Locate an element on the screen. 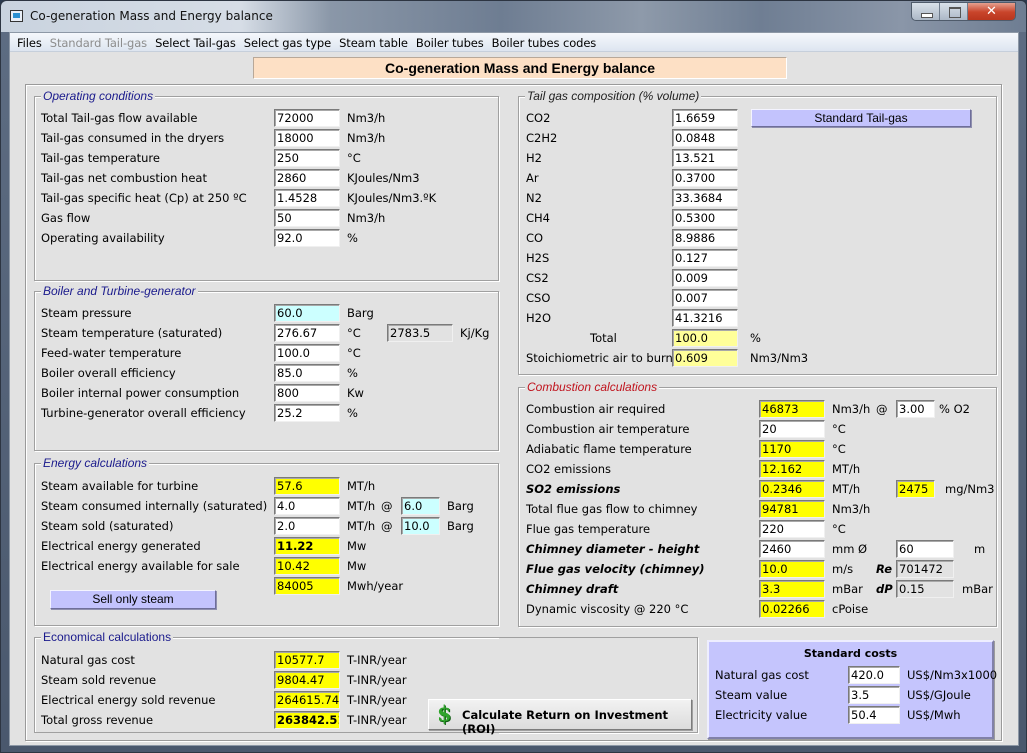  chimney-diameter-input: 2460 is located at coordinates (792, 549).